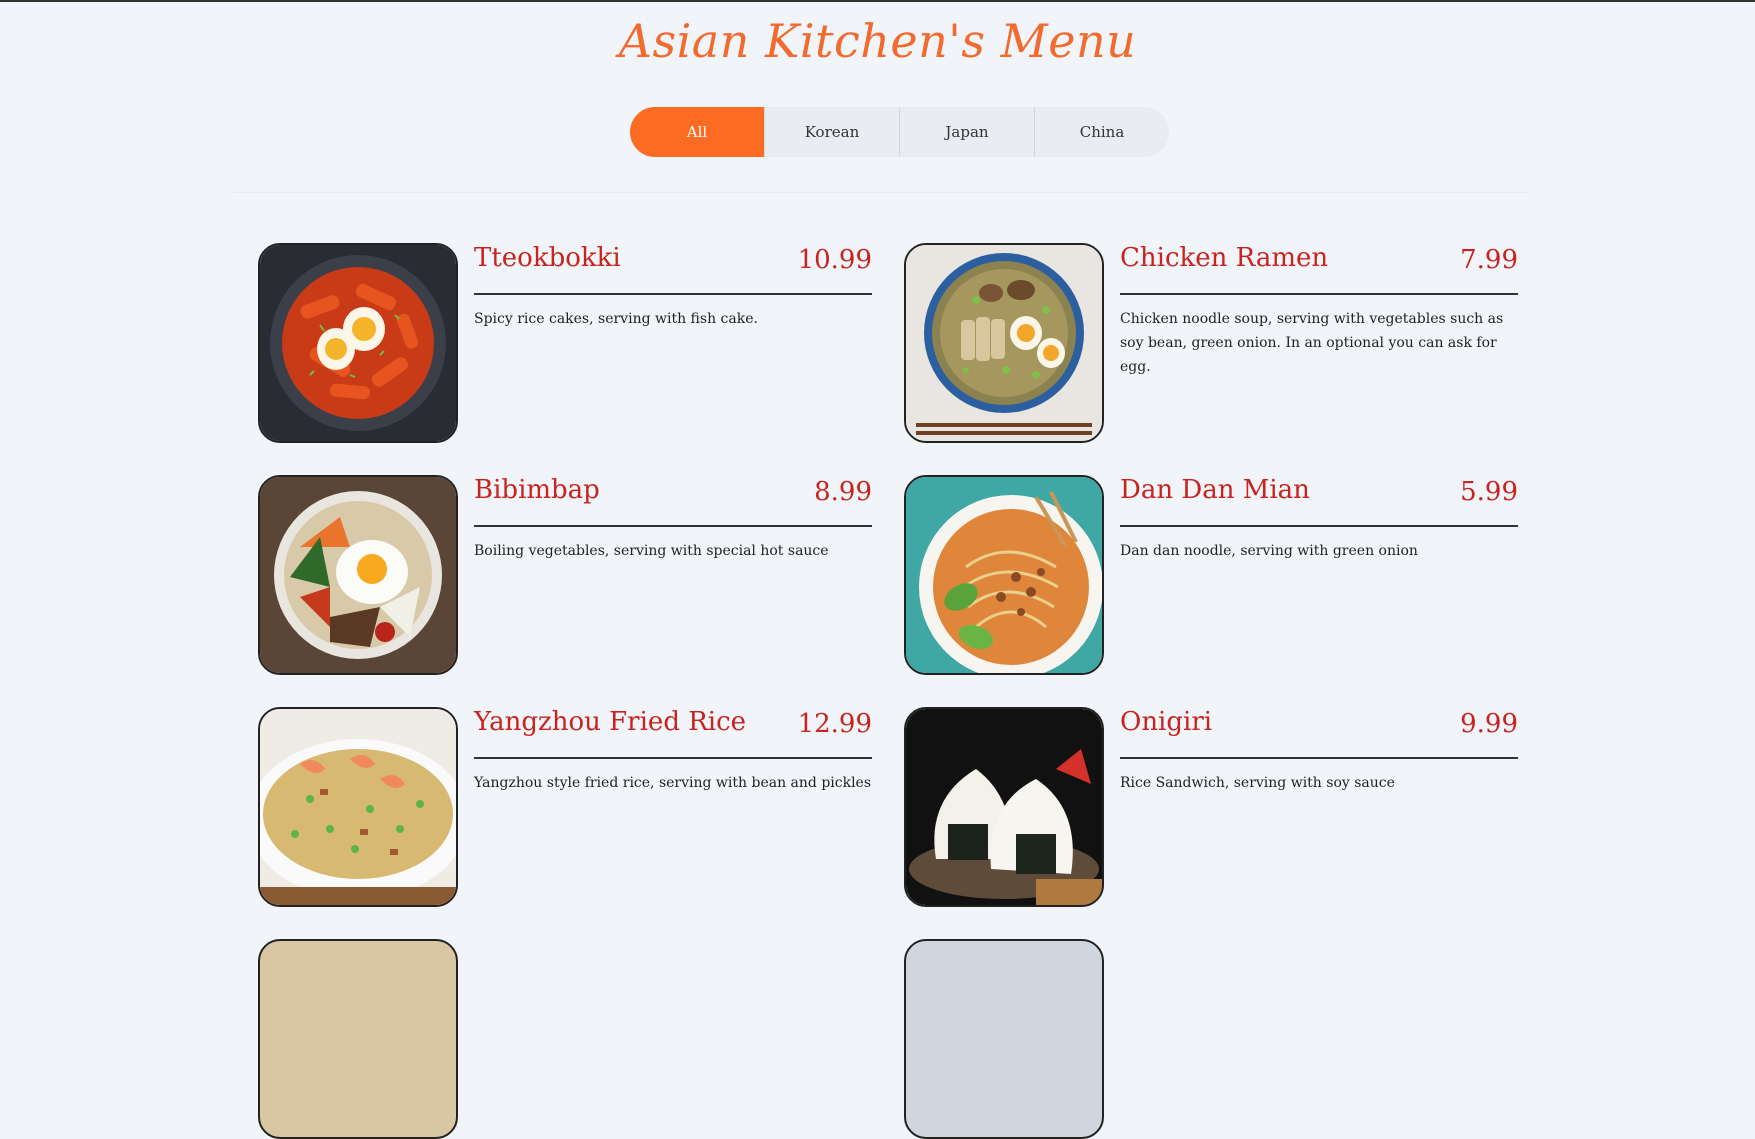 The image size is (1755, 1139). What do you see at coordinates (834, 724) in the screenshot?
I see `item-price: 12.99` at bounding box center [834, 724].